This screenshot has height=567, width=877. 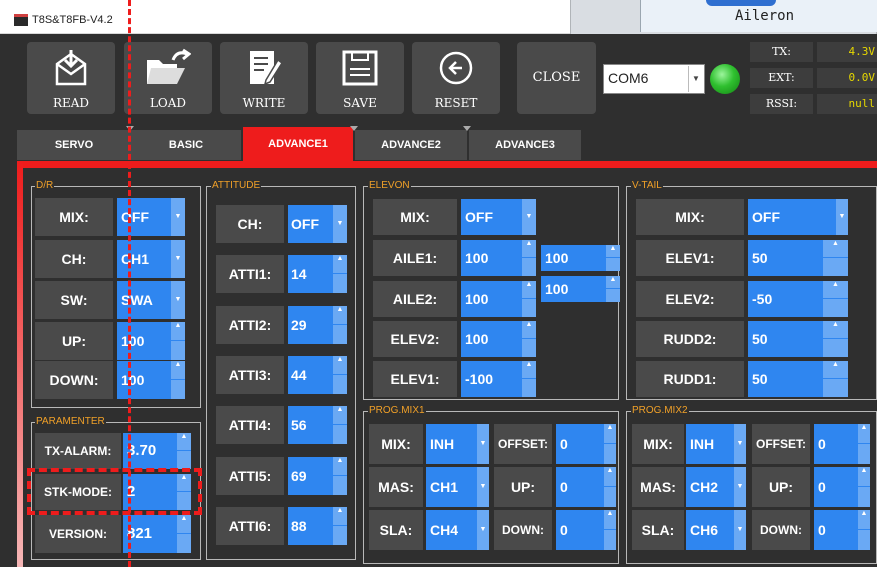 I want to click on vtail-rudd1-value: 50, so click(x=785, y=379).